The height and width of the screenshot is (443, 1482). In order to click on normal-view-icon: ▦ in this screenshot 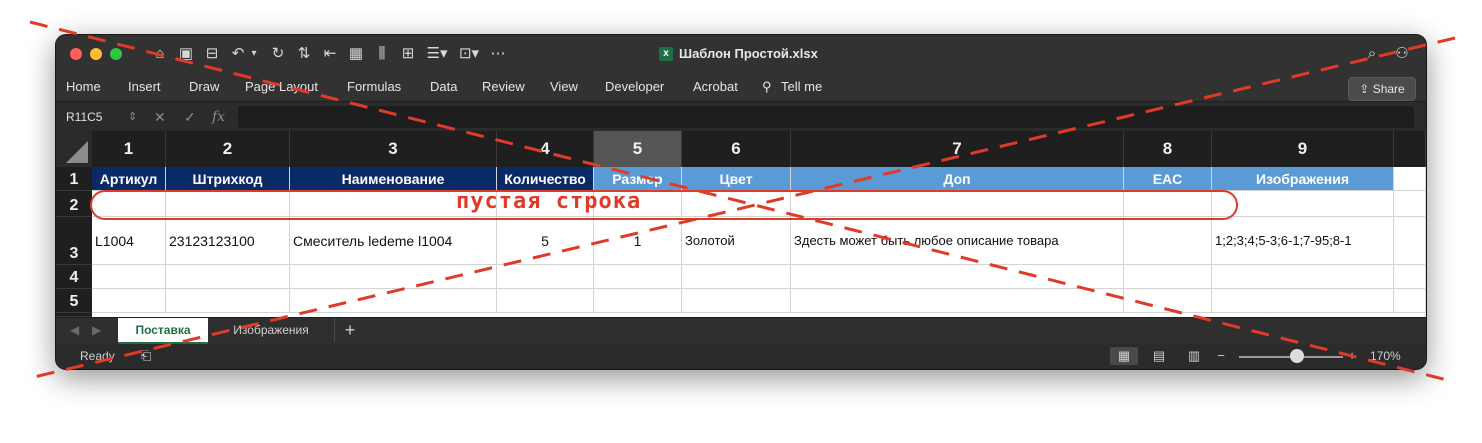, I will do `click(1124, 356)`.